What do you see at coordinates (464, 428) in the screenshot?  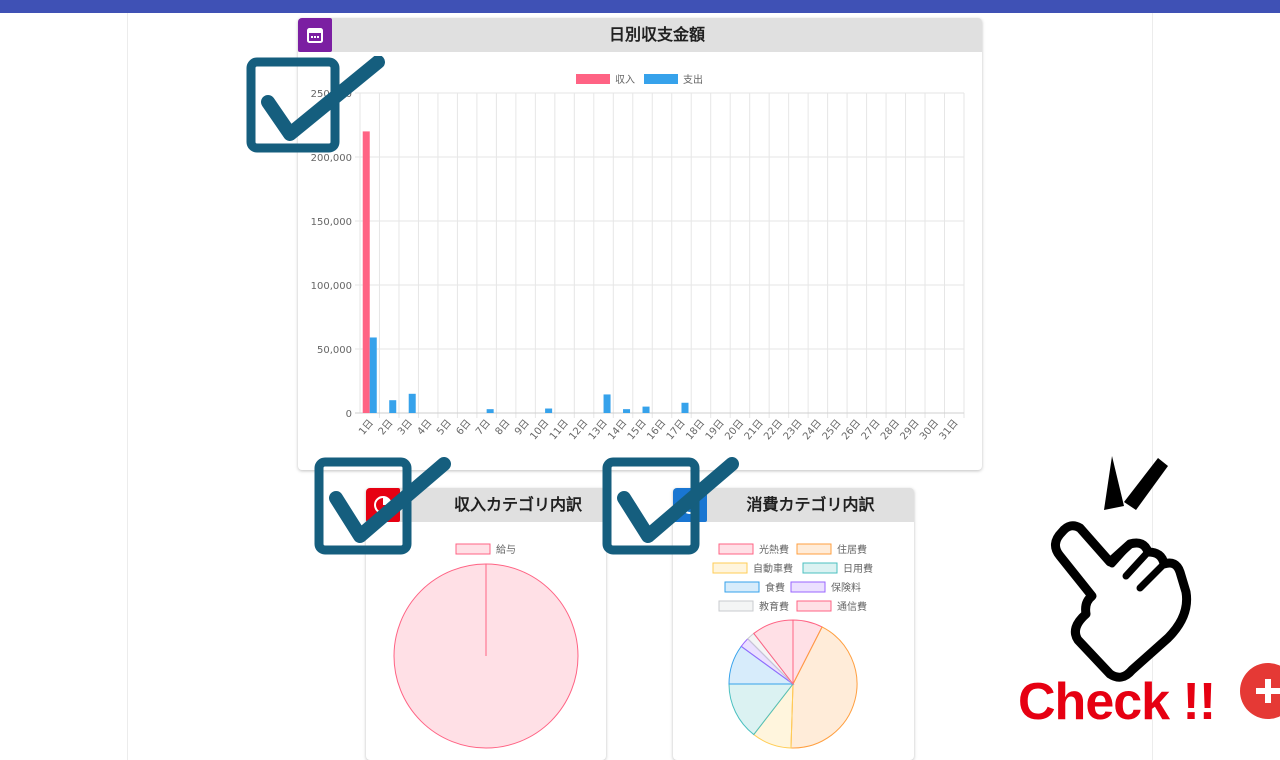 I see `x-tick-label: 6日` at bounding box center [464, 428].